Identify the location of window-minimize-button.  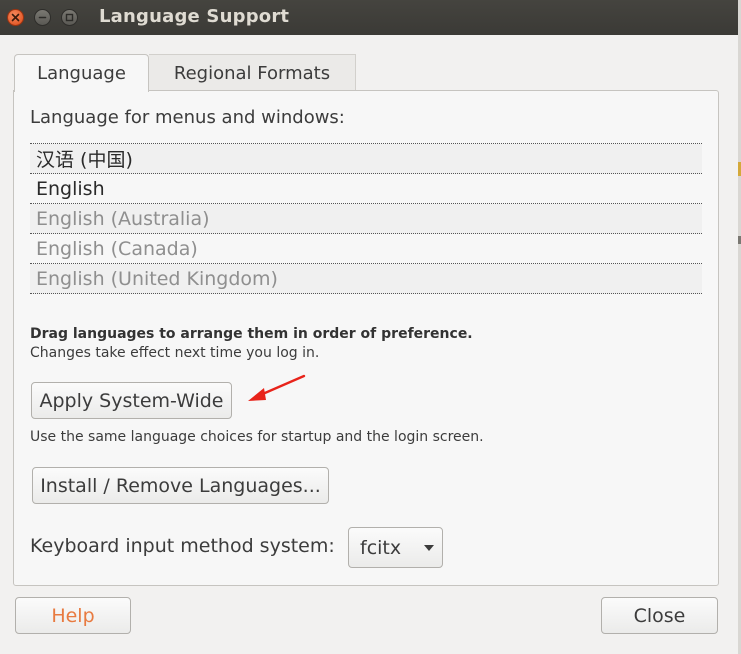
(42, 17).